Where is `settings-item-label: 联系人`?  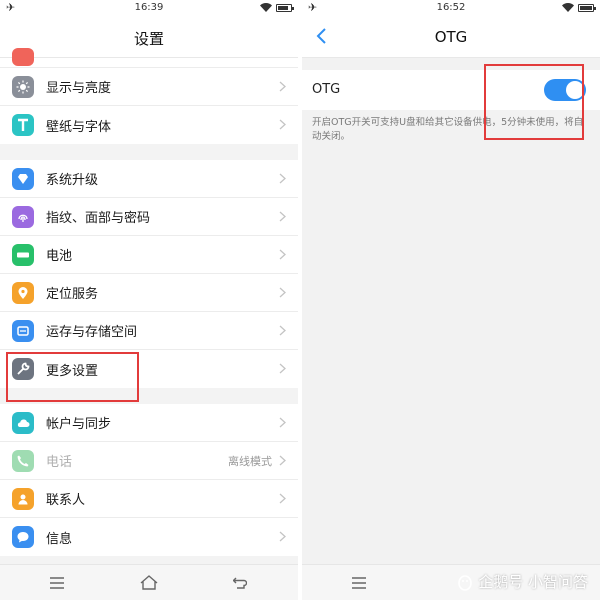
settings-item-label: 联系人 is located at coordinates (66, 500).